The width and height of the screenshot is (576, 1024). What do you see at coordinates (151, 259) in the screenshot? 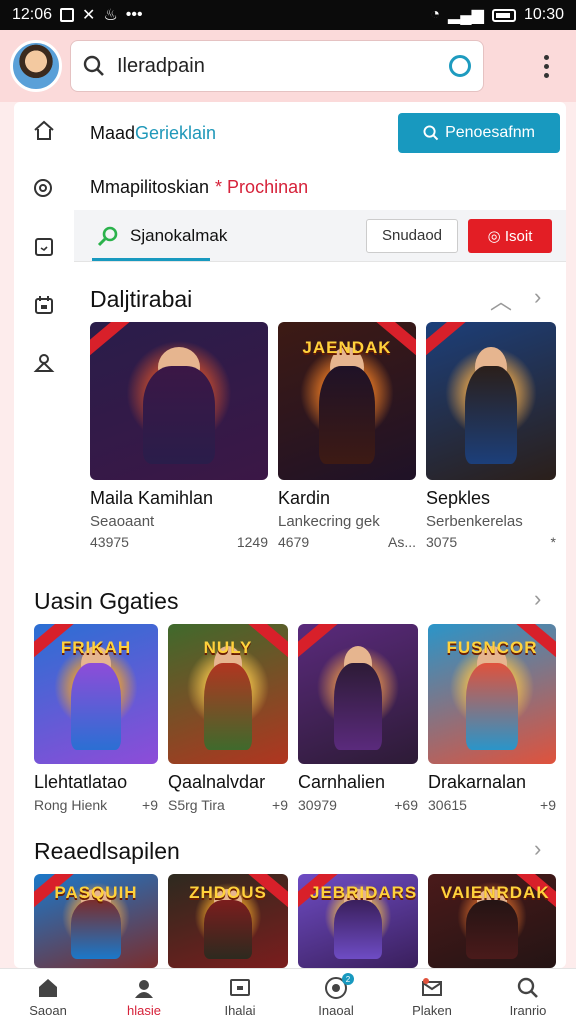
I see `active-filter-underline` at bounding box center [151, 259].